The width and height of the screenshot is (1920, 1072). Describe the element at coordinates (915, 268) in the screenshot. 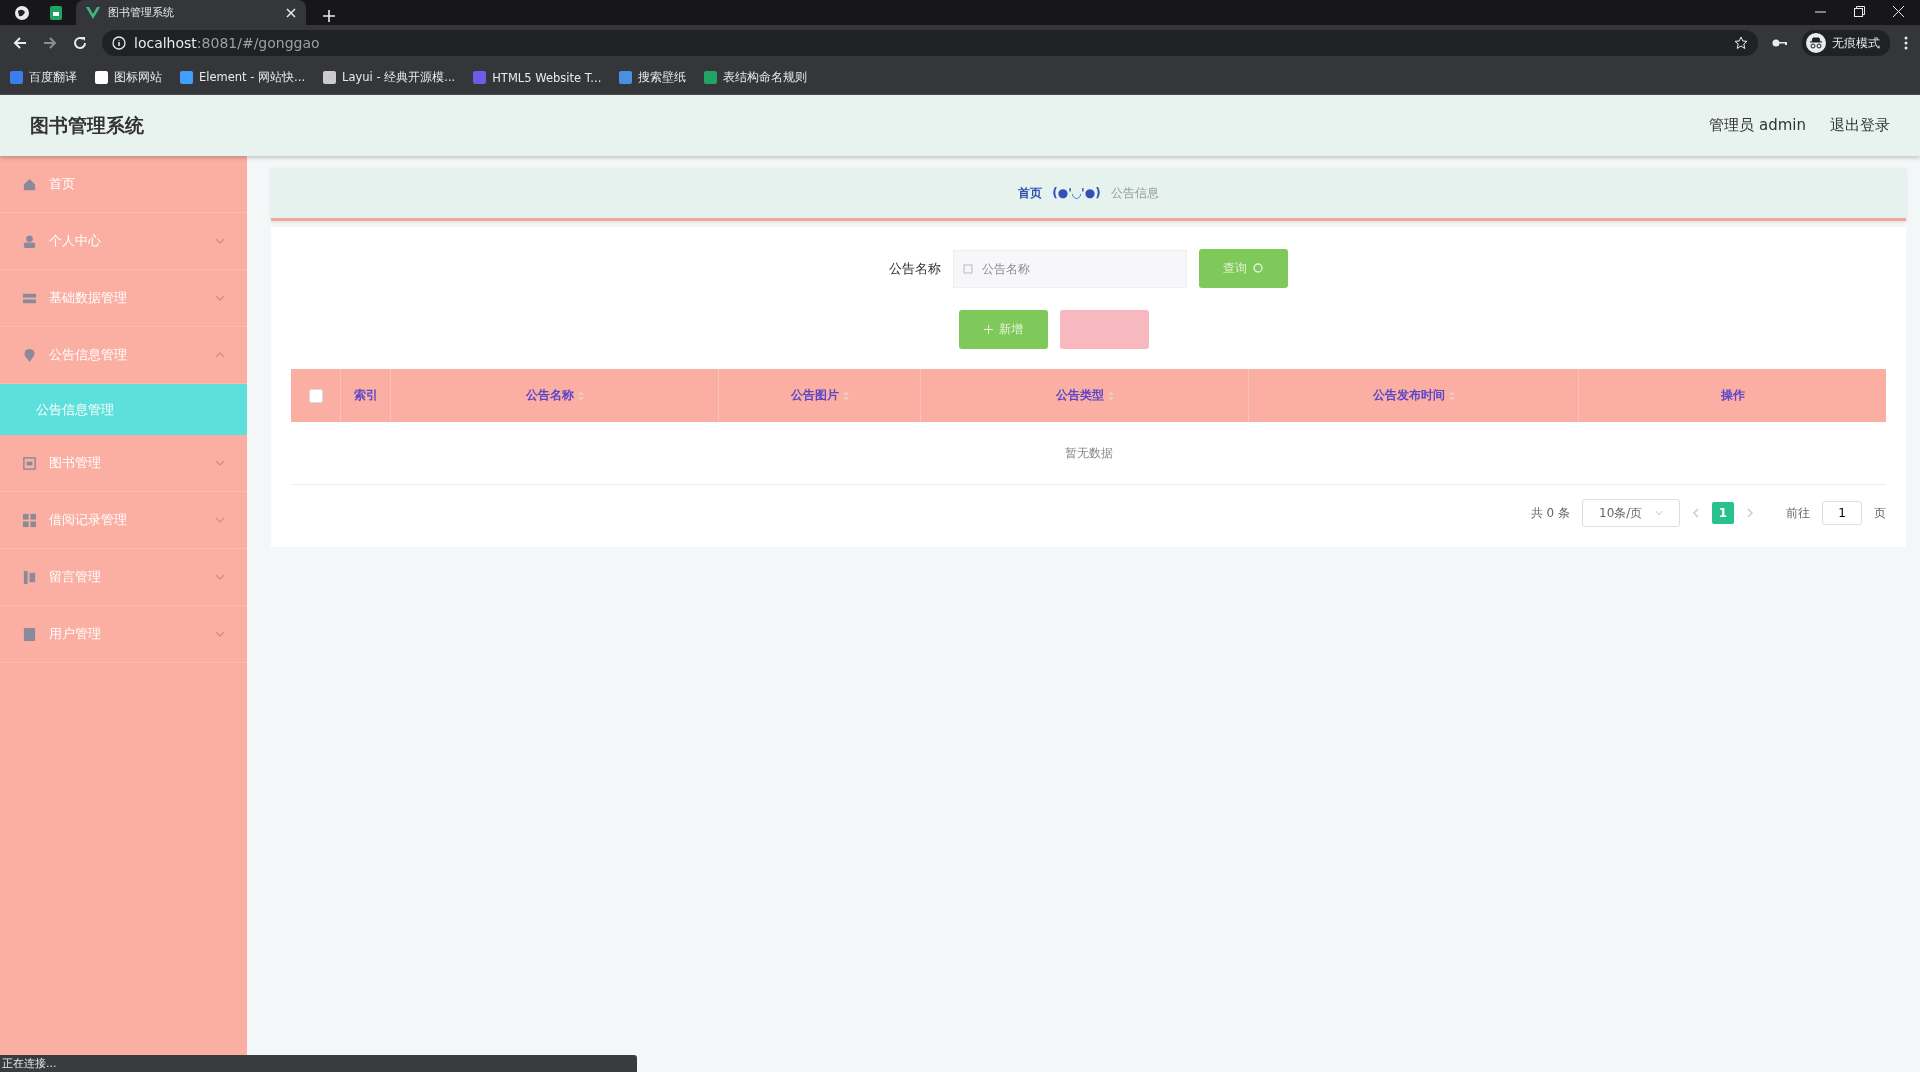

I see `field-label: 公告名称` at that location.